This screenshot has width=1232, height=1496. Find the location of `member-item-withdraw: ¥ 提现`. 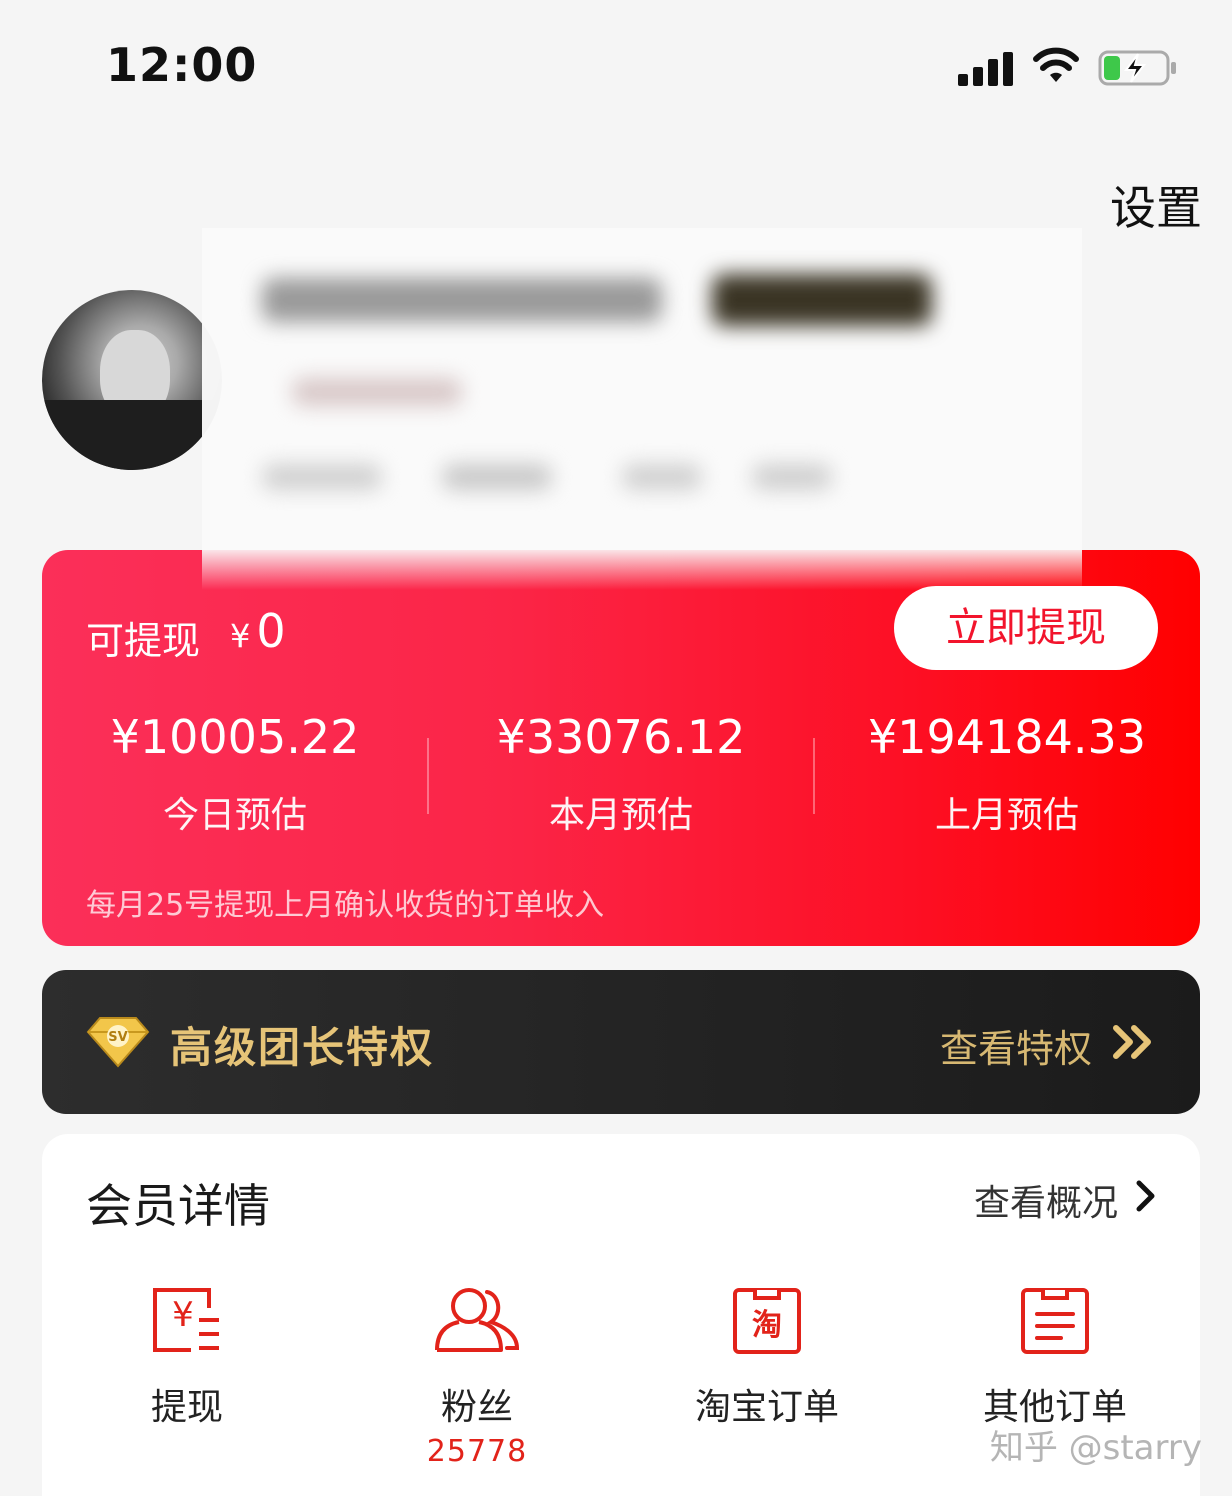

member-item-withdraw: ¥ 提现 is located at coordinates (187, 1357).